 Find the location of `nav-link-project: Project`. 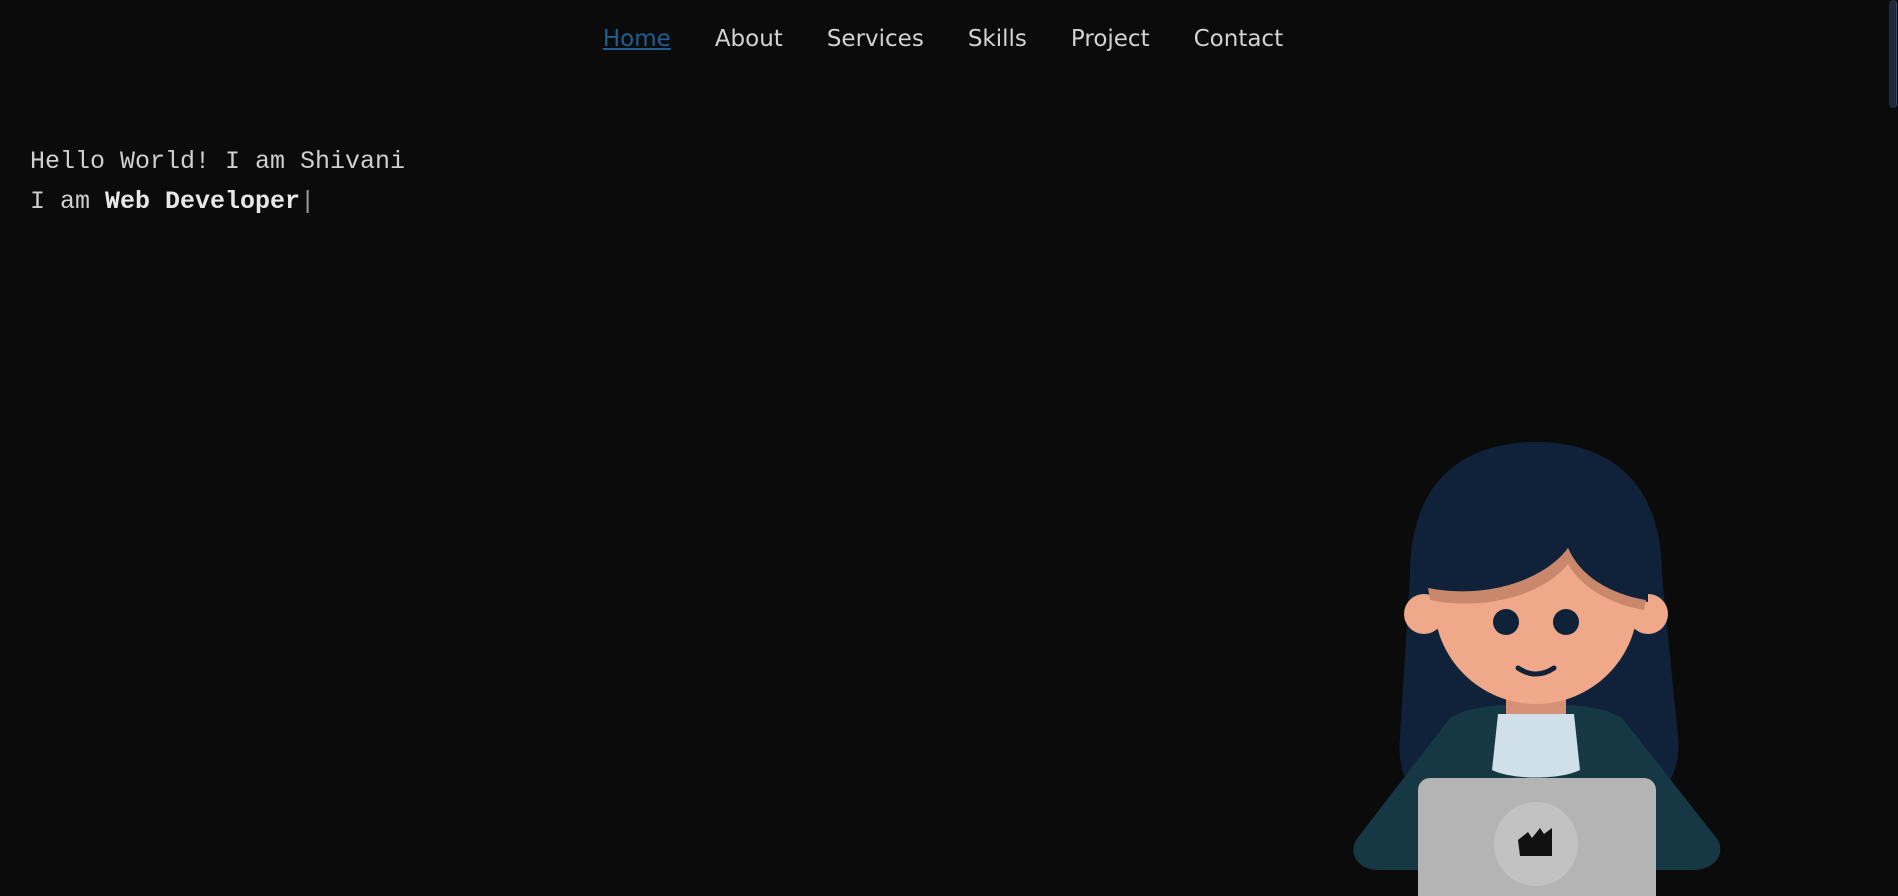

nav-link-project: Project is located at coordinates (1110, 39).